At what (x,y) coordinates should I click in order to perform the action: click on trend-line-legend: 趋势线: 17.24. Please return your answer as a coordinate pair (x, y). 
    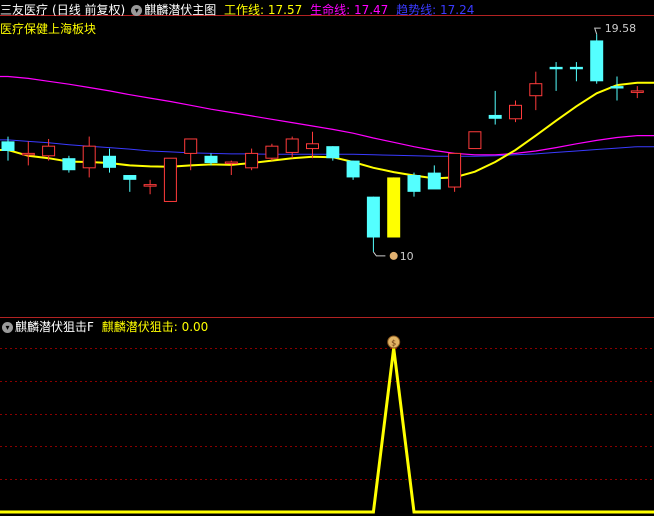
    Looking at the image, I should click on (435, 10).